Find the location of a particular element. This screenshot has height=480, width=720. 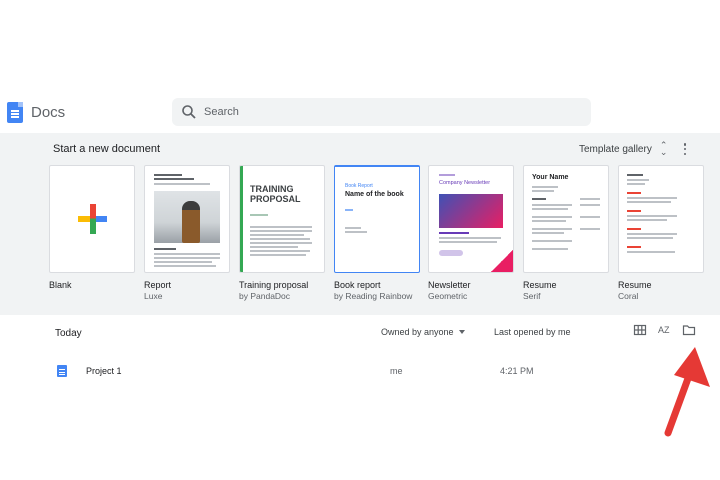

owner-filter-label: Owned by anyone is located at coordinates (417, 332).